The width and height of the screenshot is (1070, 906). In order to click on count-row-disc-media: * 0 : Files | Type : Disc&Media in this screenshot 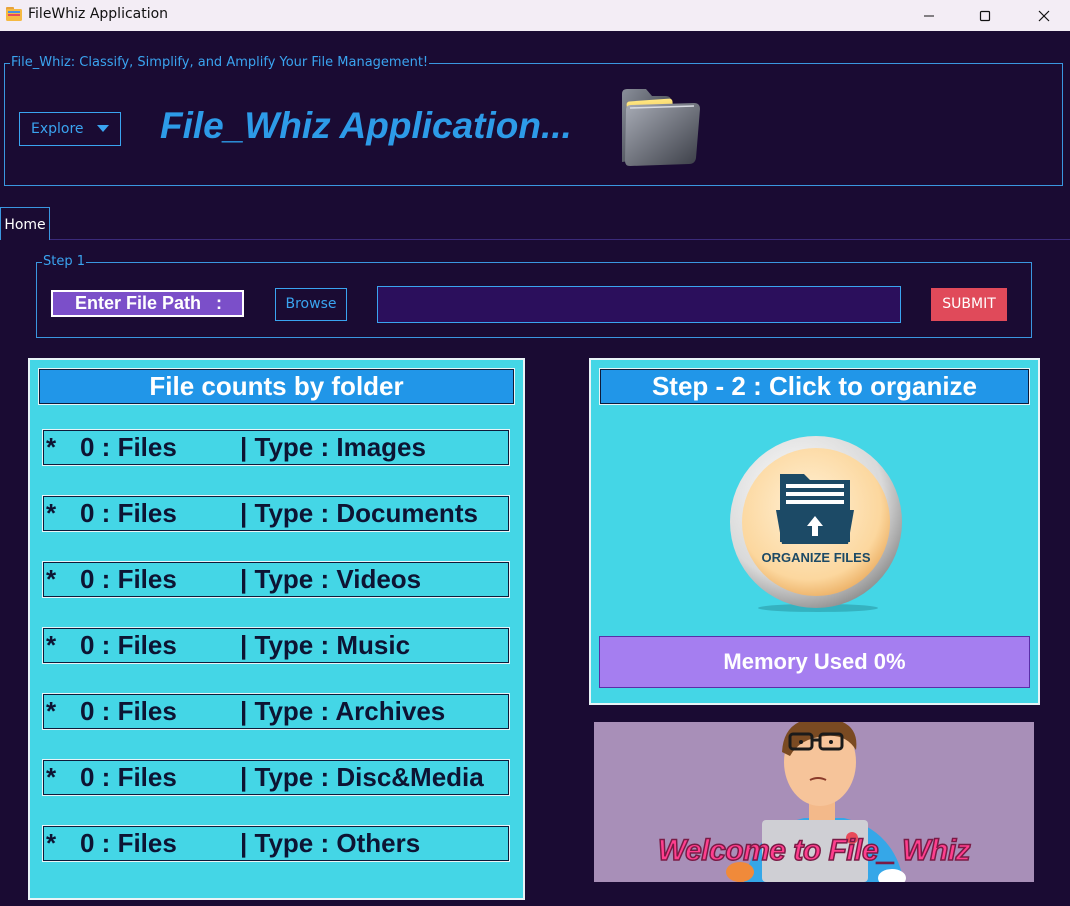, I will do `click(276, 777)`.